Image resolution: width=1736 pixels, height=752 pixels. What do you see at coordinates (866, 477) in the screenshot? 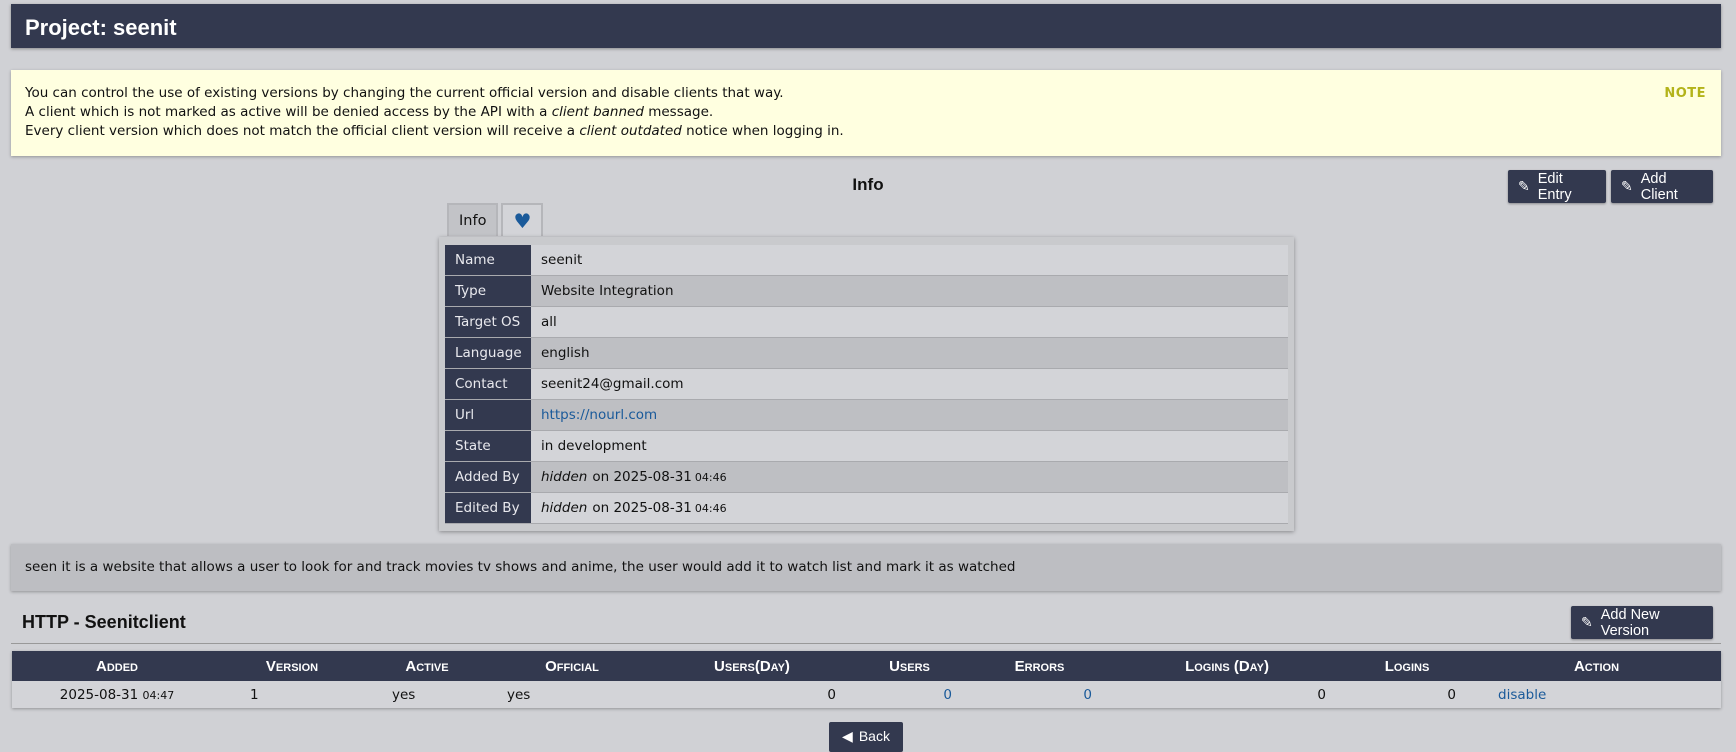
I see `info-row-added-by: Added By hidden on 2025-08-31 04:46` at bounding box center [866, 477].